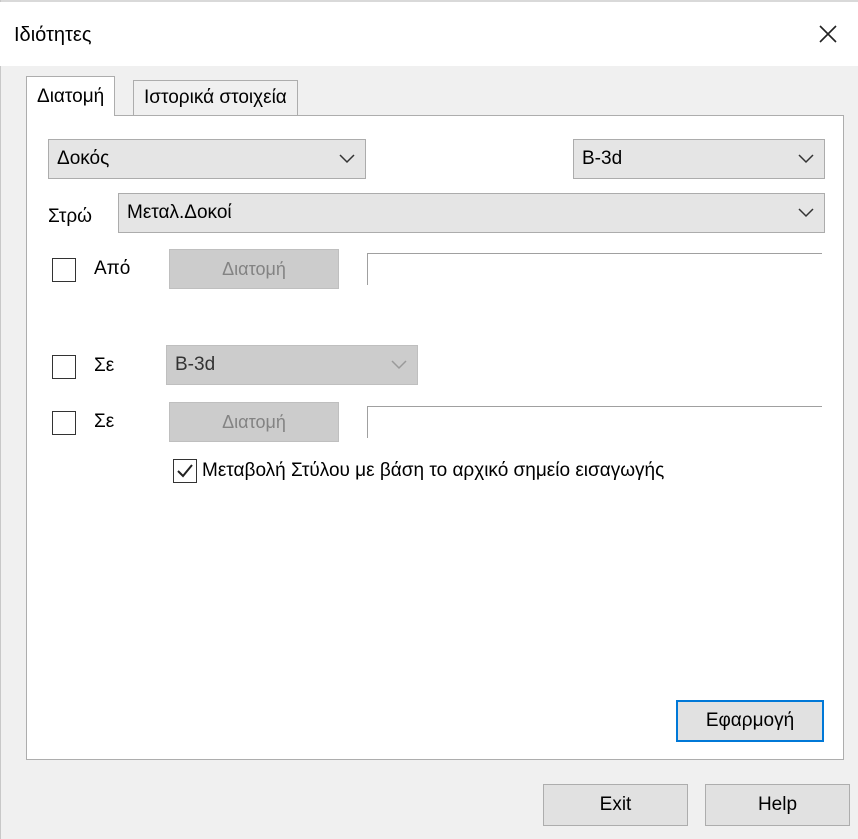  I want to click on to-section-button: Διατομή, so click(254, 422).